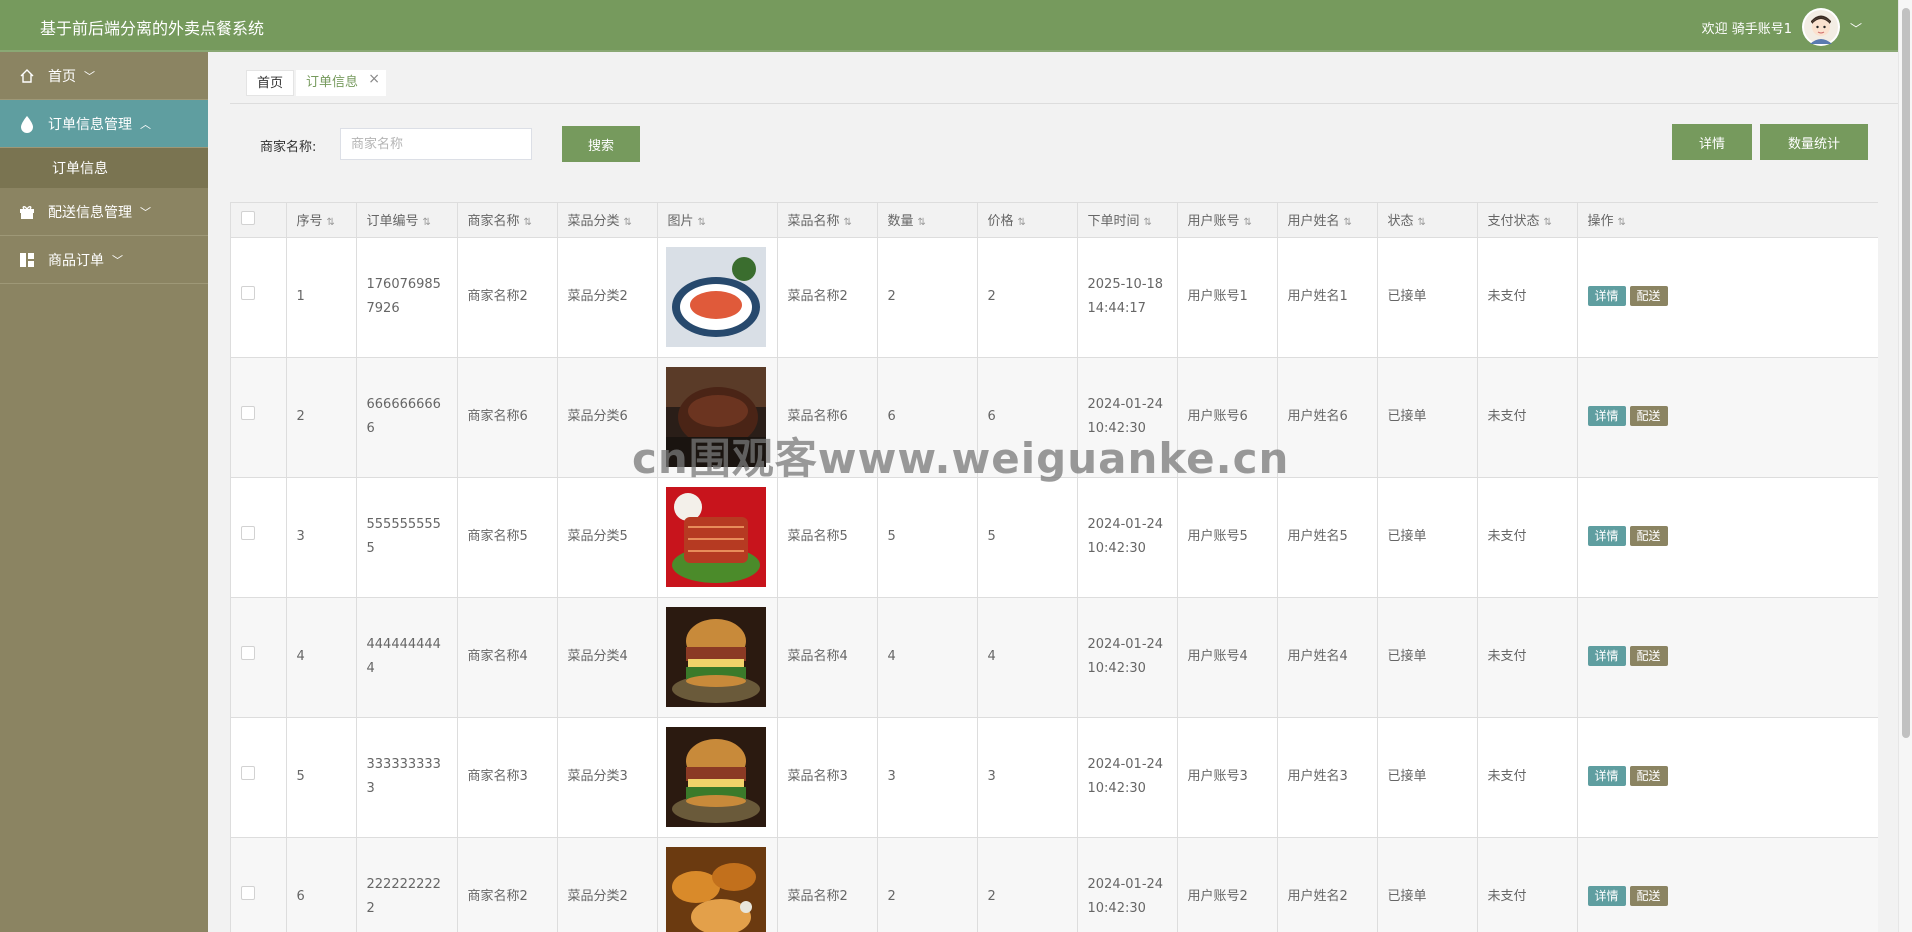  Describe the element at coordinates (507, 220) in the screenshot. I see `column-header: 商家名称 ⇅` at that location.